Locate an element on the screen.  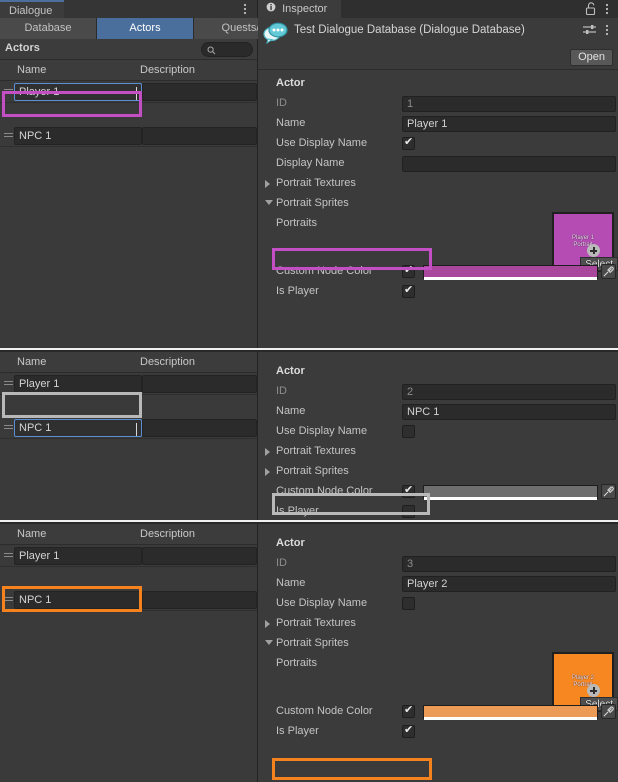
display-name-input is located at coordinates (509, 164).